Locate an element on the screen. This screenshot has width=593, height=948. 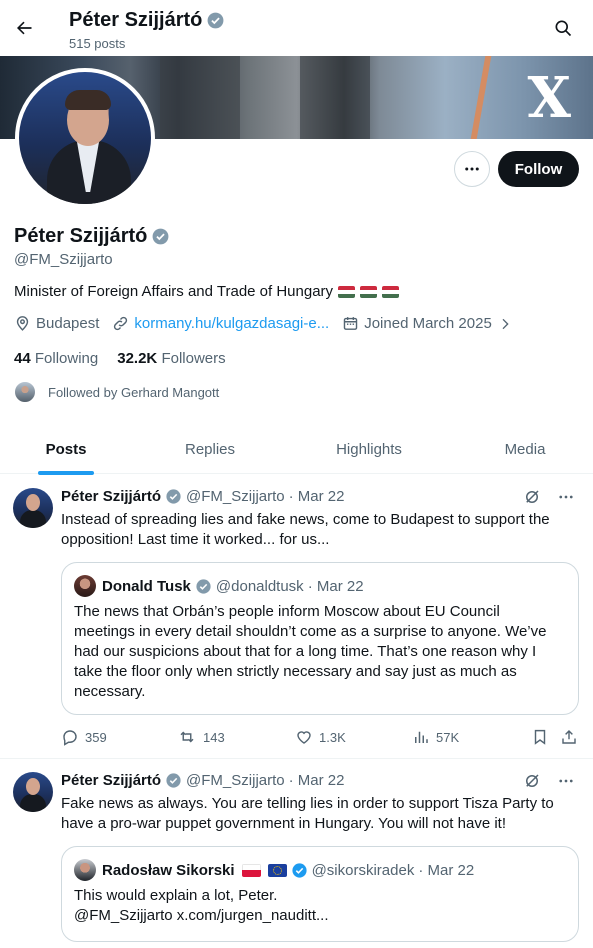
followed-by-text: Followed by Gerhard Mangott is located at coordinates (134, 392).